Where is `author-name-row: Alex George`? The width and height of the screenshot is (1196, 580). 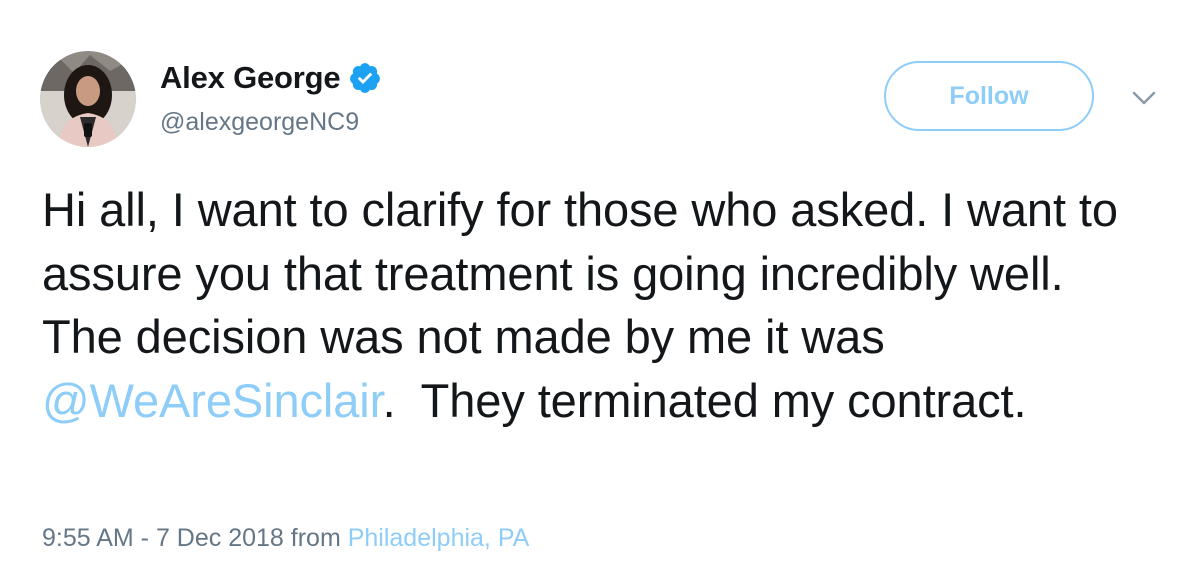
author-name-row: Alex George is located at coordinates (271, 78).